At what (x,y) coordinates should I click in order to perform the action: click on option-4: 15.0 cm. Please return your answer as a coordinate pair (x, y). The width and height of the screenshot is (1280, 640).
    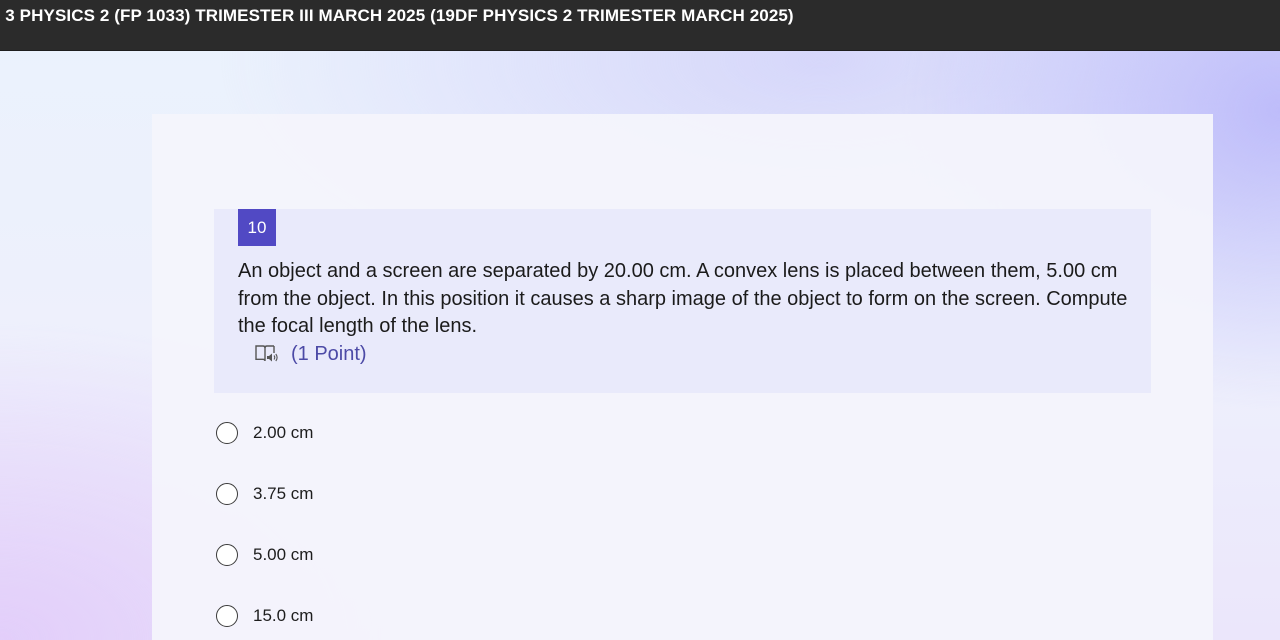
    Looking at the image, I should click on (264, 616).